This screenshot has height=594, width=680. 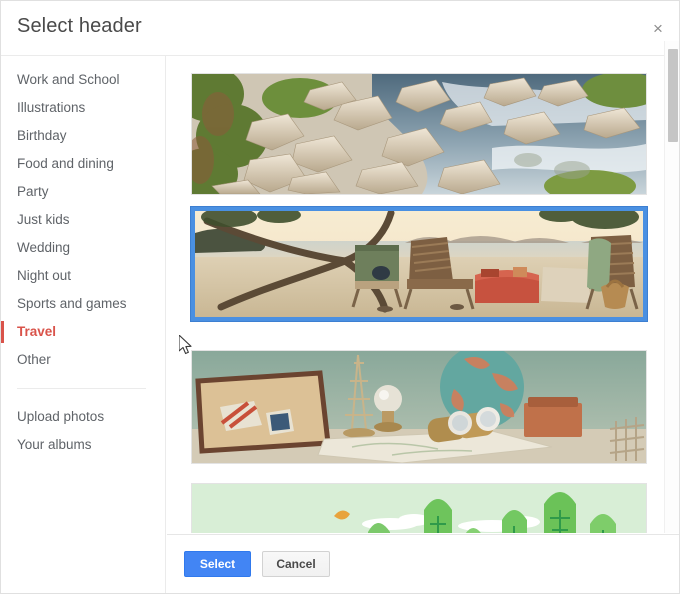 I want to click on beach-sunset-artwork, so click(x=419, y=264).